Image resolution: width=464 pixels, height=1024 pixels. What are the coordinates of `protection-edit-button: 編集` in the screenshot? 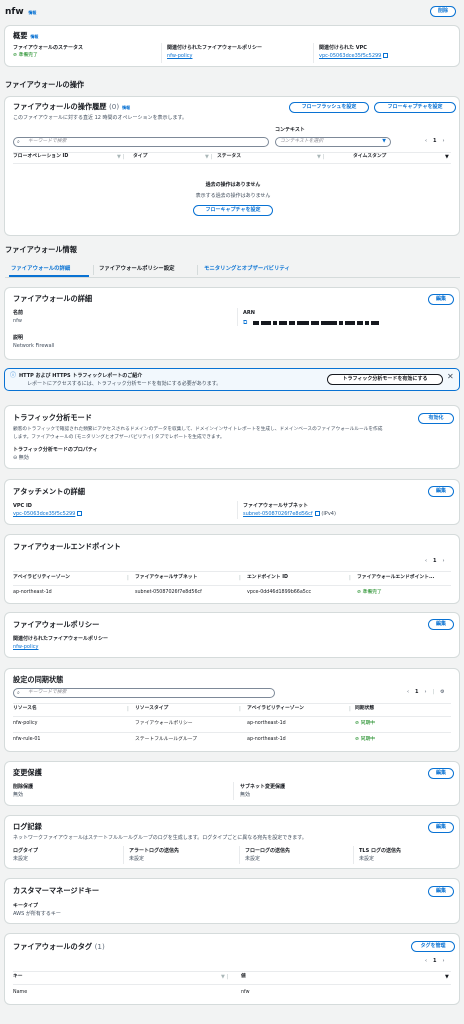 It's located at (441, 773).